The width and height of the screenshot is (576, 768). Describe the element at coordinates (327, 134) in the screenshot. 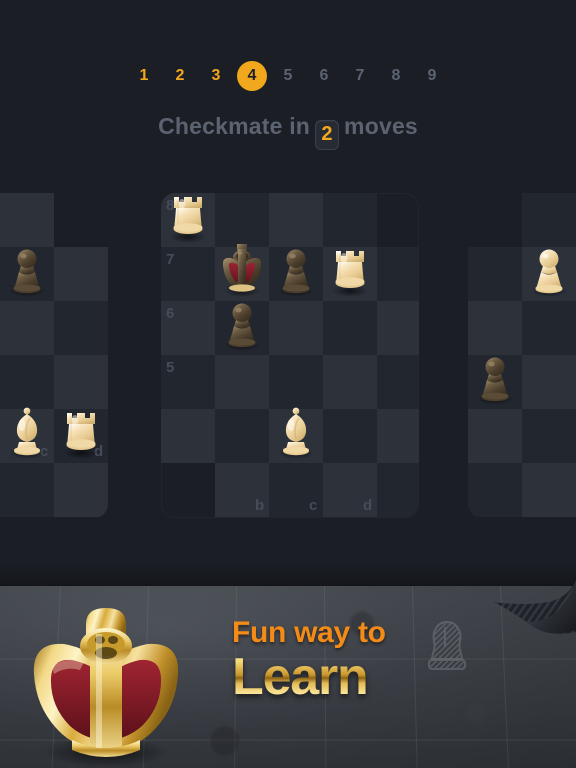

I see `moves-count-badge: 2` at that location.